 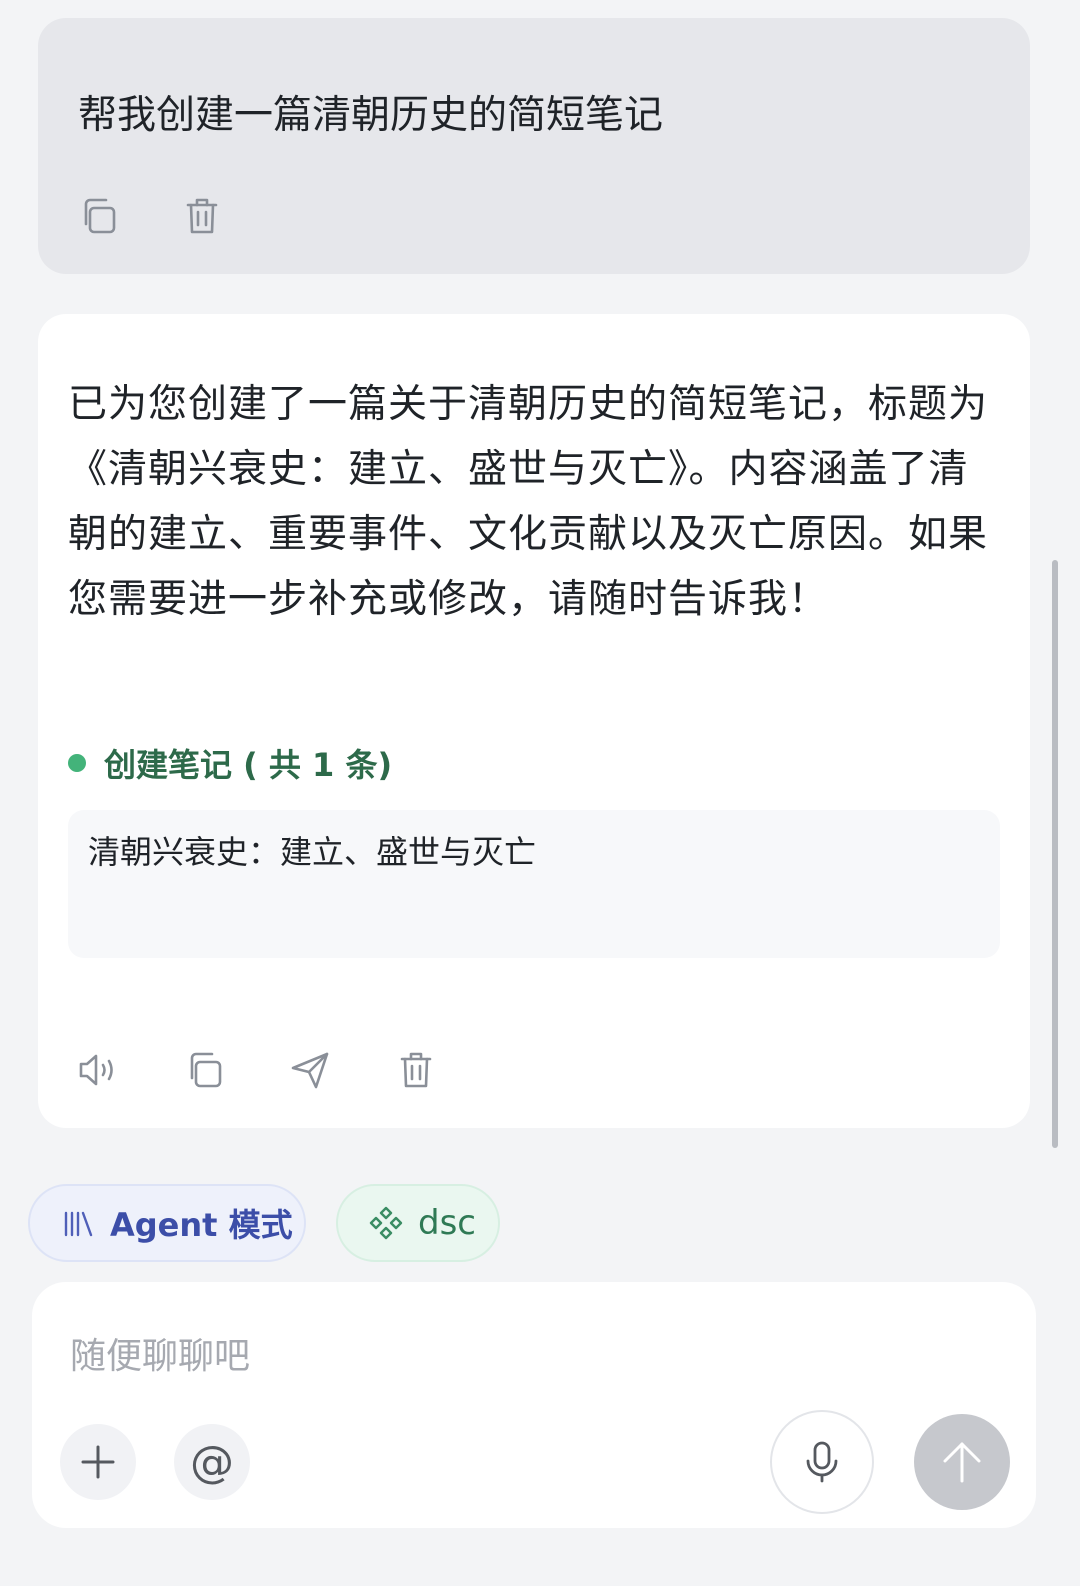 What do you see at coordinates (257, 1070) in the screenshot?
I see `assistant-message-actions` at bounding box center [257, 1070].